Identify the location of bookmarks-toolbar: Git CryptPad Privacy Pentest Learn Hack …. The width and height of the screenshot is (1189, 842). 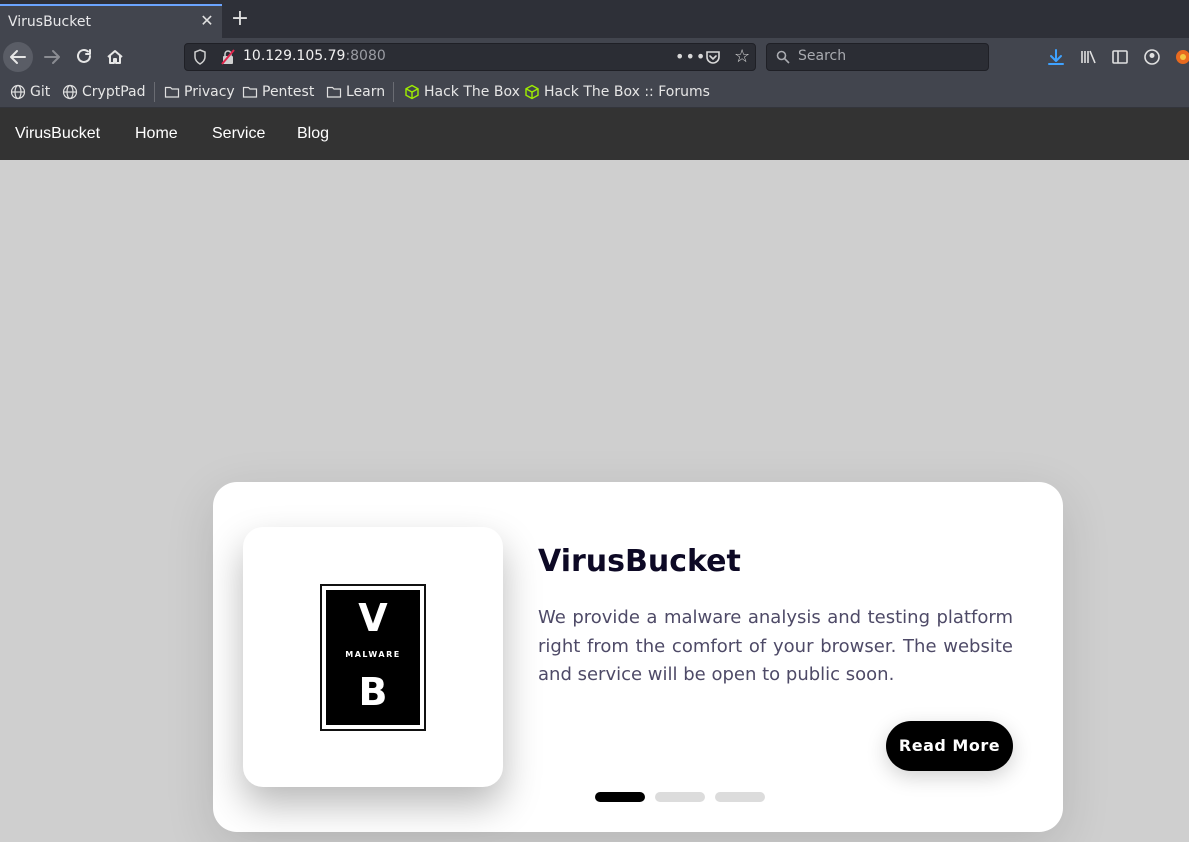
(594, 92).